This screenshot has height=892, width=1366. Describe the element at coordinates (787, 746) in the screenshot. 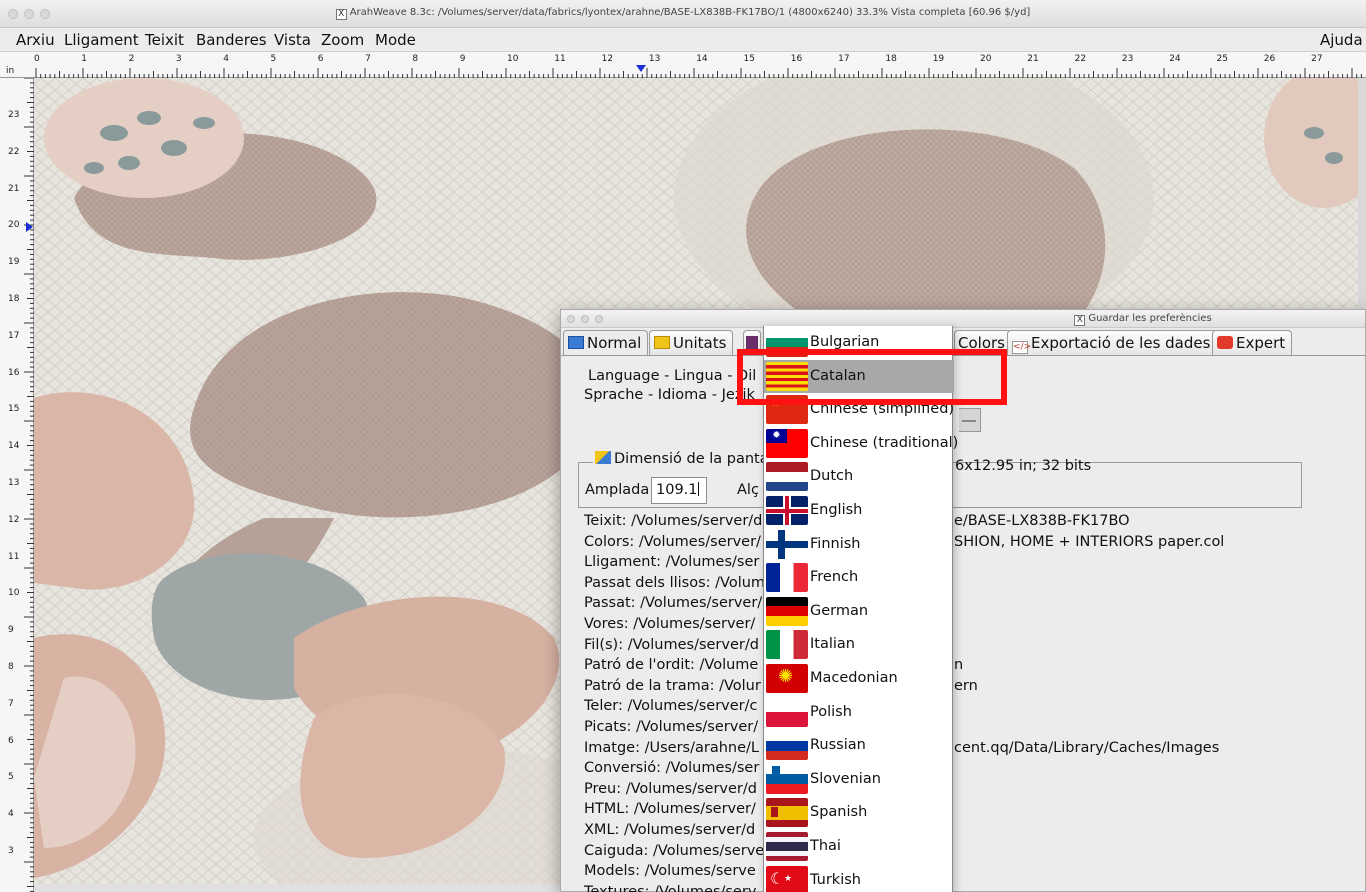

I see `flag-russia-icon` at that location.